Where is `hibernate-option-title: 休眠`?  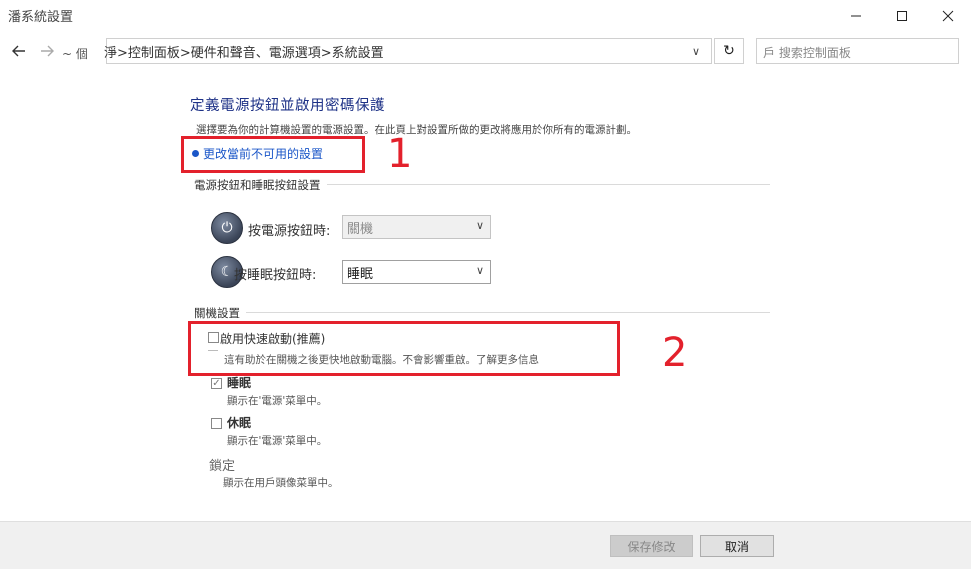
hibernate-option-title: 休眠 is located at coordinates (239, 423).